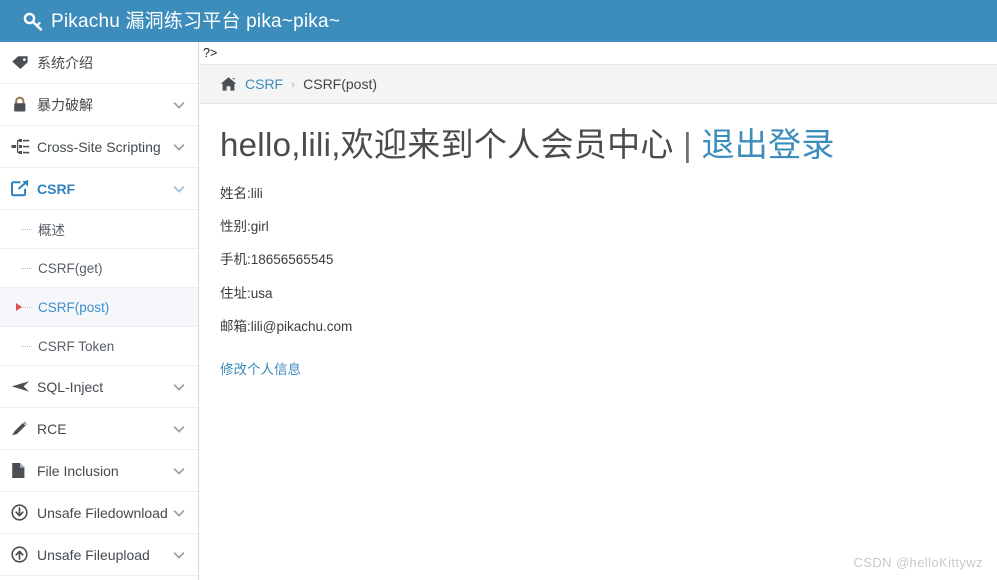 The image size is (997, 580). What do you see at coordinates (21, 387) in the screenshot?
I see `paper-plane-icon` at bounding box center [21, 387].